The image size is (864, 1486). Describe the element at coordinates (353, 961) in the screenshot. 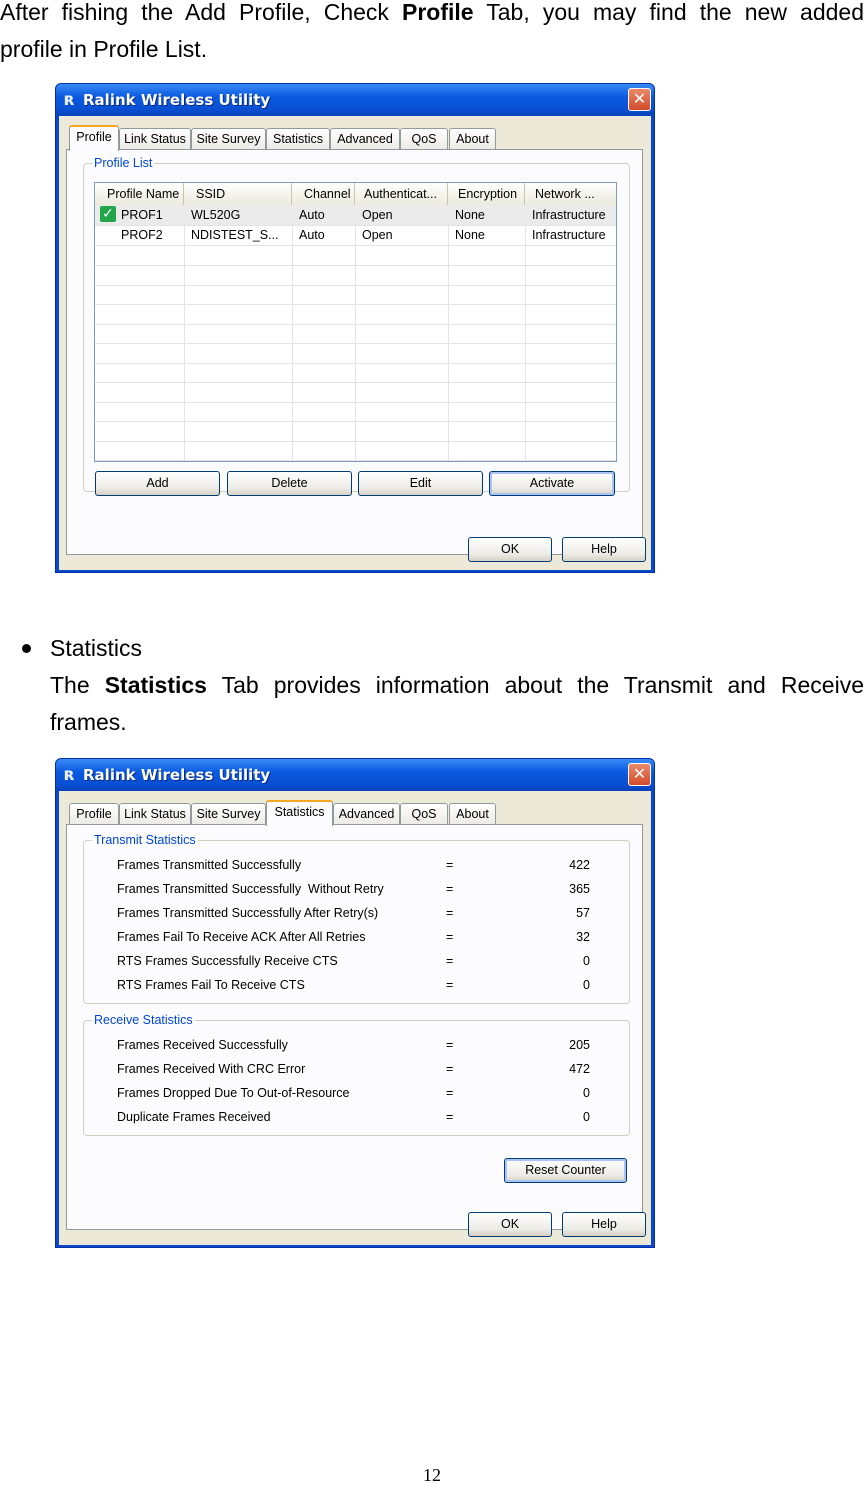

I see `stat-row: RTS Frames Successfully Receive CTS = 0` at that location.